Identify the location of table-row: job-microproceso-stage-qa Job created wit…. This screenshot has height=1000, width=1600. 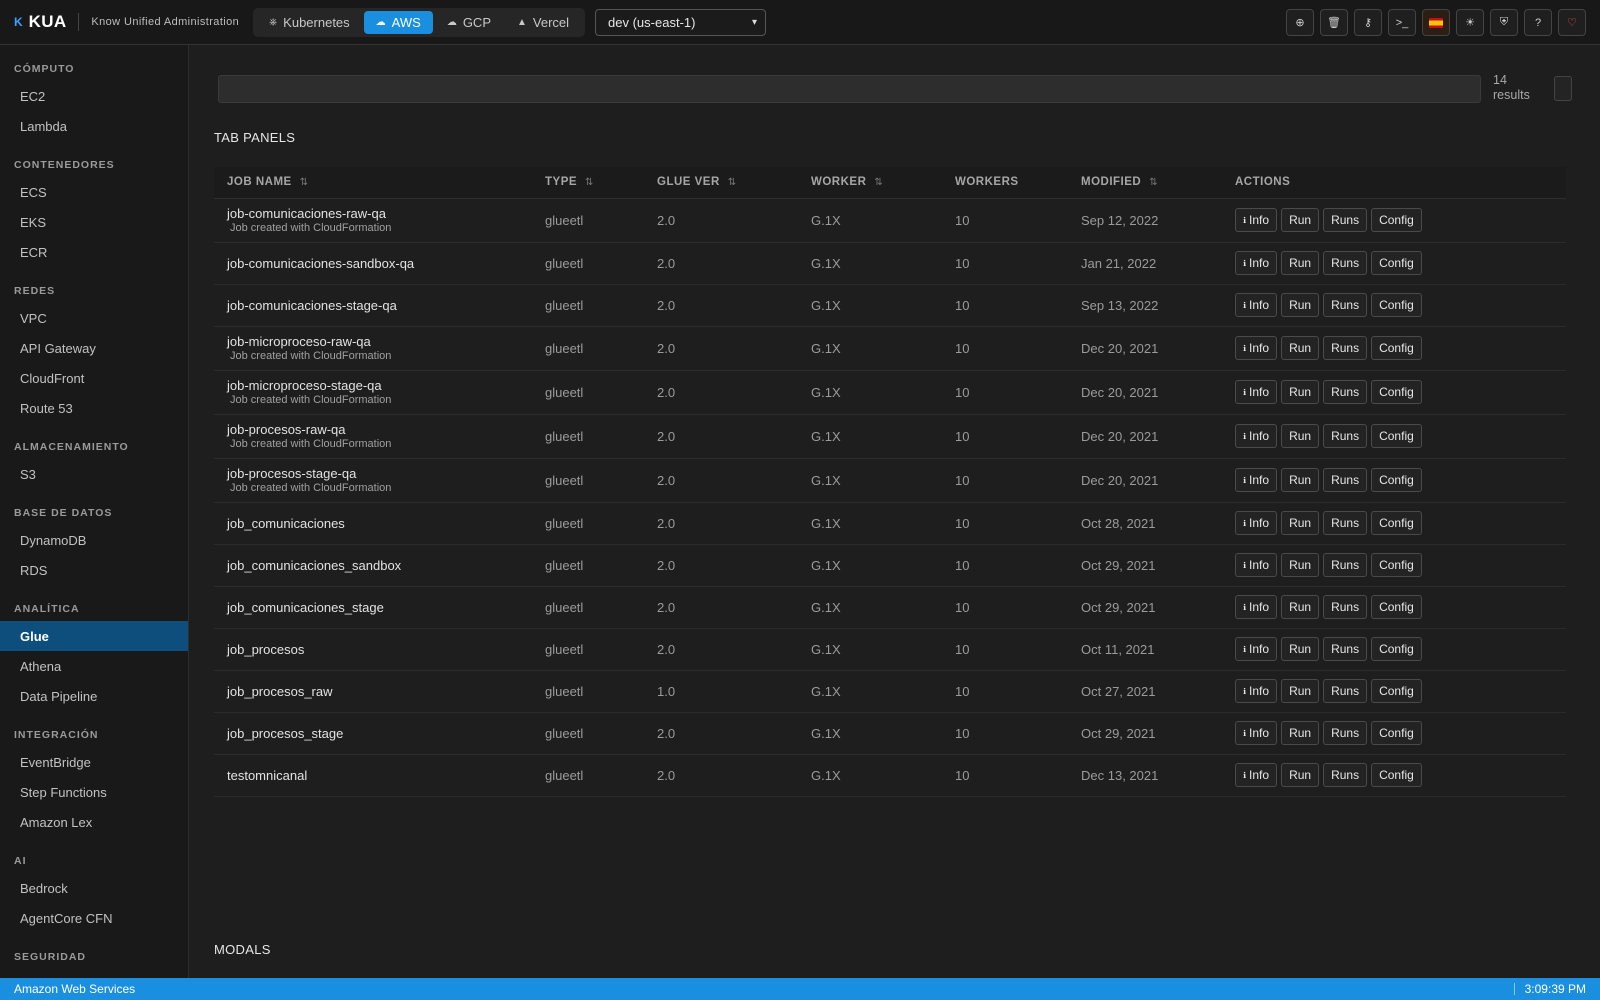
(890, 392).